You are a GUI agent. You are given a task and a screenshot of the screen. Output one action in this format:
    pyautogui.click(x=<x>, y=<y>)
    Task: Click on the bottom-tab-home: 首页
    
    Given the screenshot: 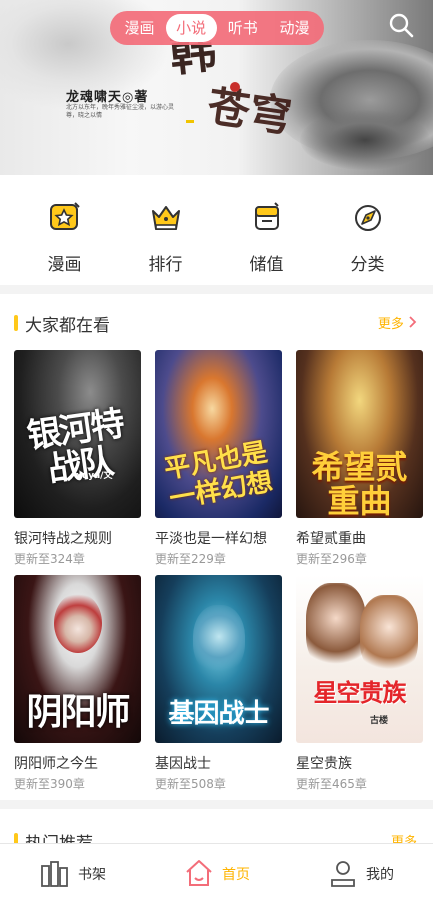 What is the action you would take?
    pyautogui.click(x=216, y=873)
    